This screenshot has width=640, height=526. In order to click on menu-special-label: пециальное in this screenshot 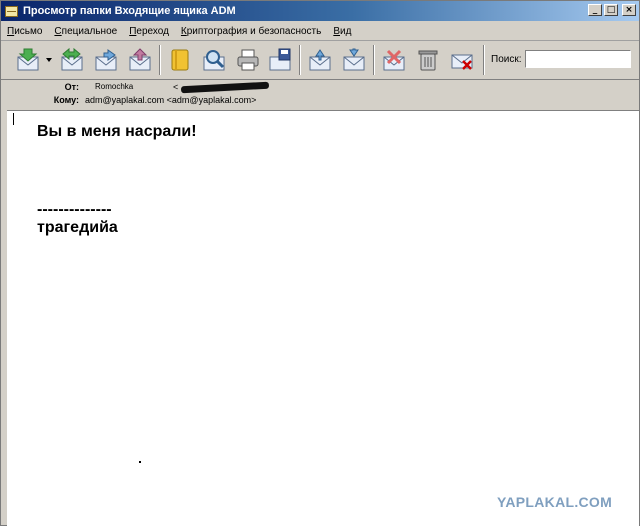, I will do `click(89, 31)`.